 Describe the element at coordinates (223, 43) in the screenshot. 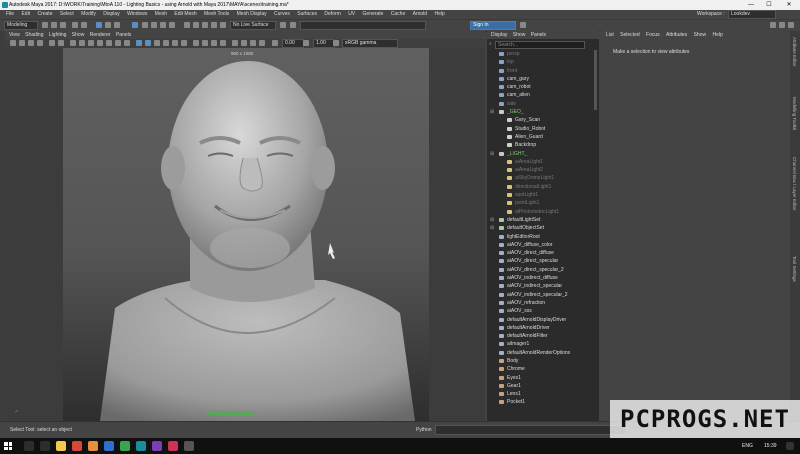

I see `depth-of-field-icon` at that location.